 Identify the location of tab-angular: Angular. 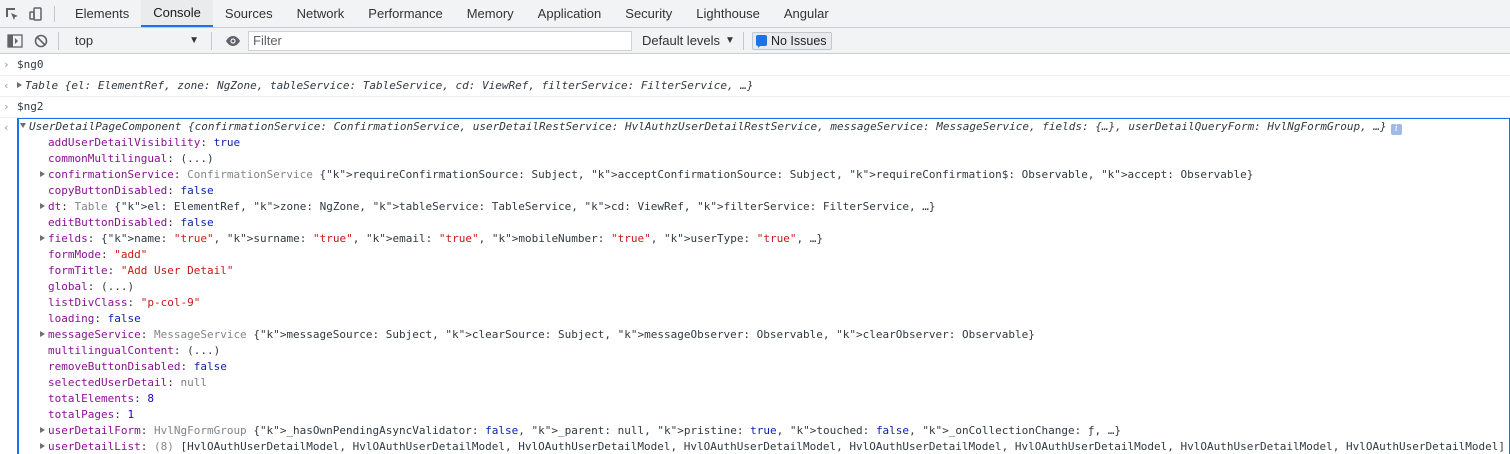
(806, 13).